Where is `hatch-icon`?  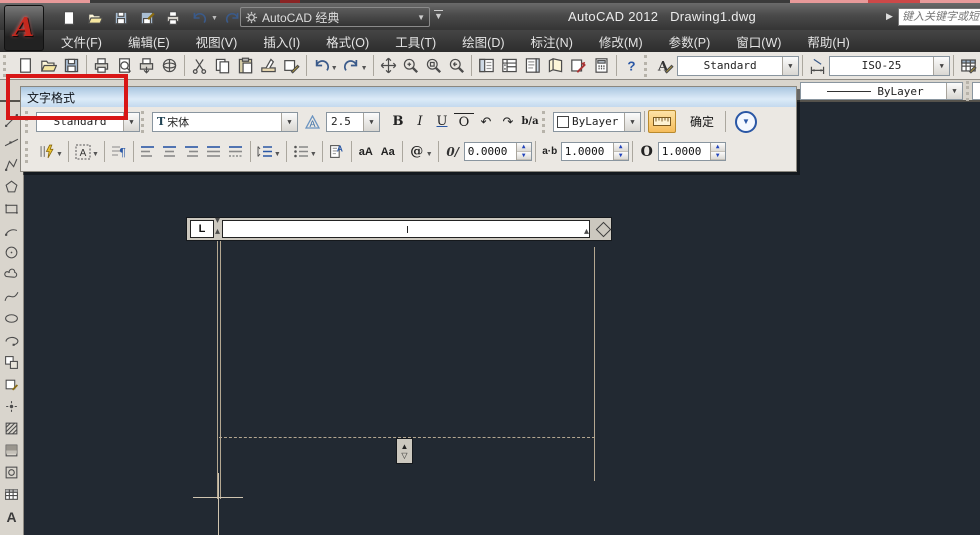
hatch-icon is located at coordinates (12, 428).